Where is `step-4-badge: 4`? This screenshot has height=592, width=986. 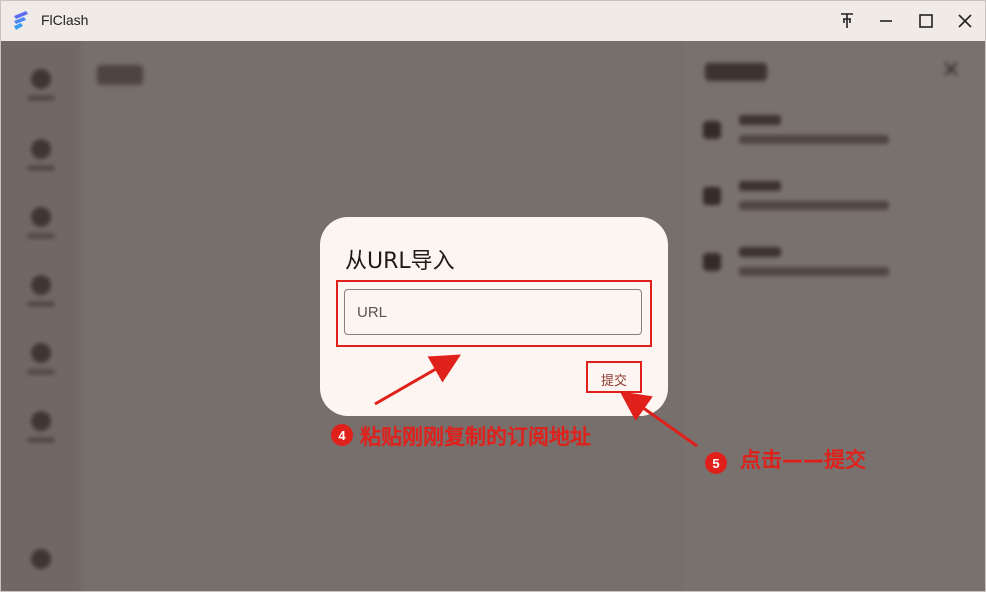
step-4-badge: 4 is located at coordinates (342, 435).